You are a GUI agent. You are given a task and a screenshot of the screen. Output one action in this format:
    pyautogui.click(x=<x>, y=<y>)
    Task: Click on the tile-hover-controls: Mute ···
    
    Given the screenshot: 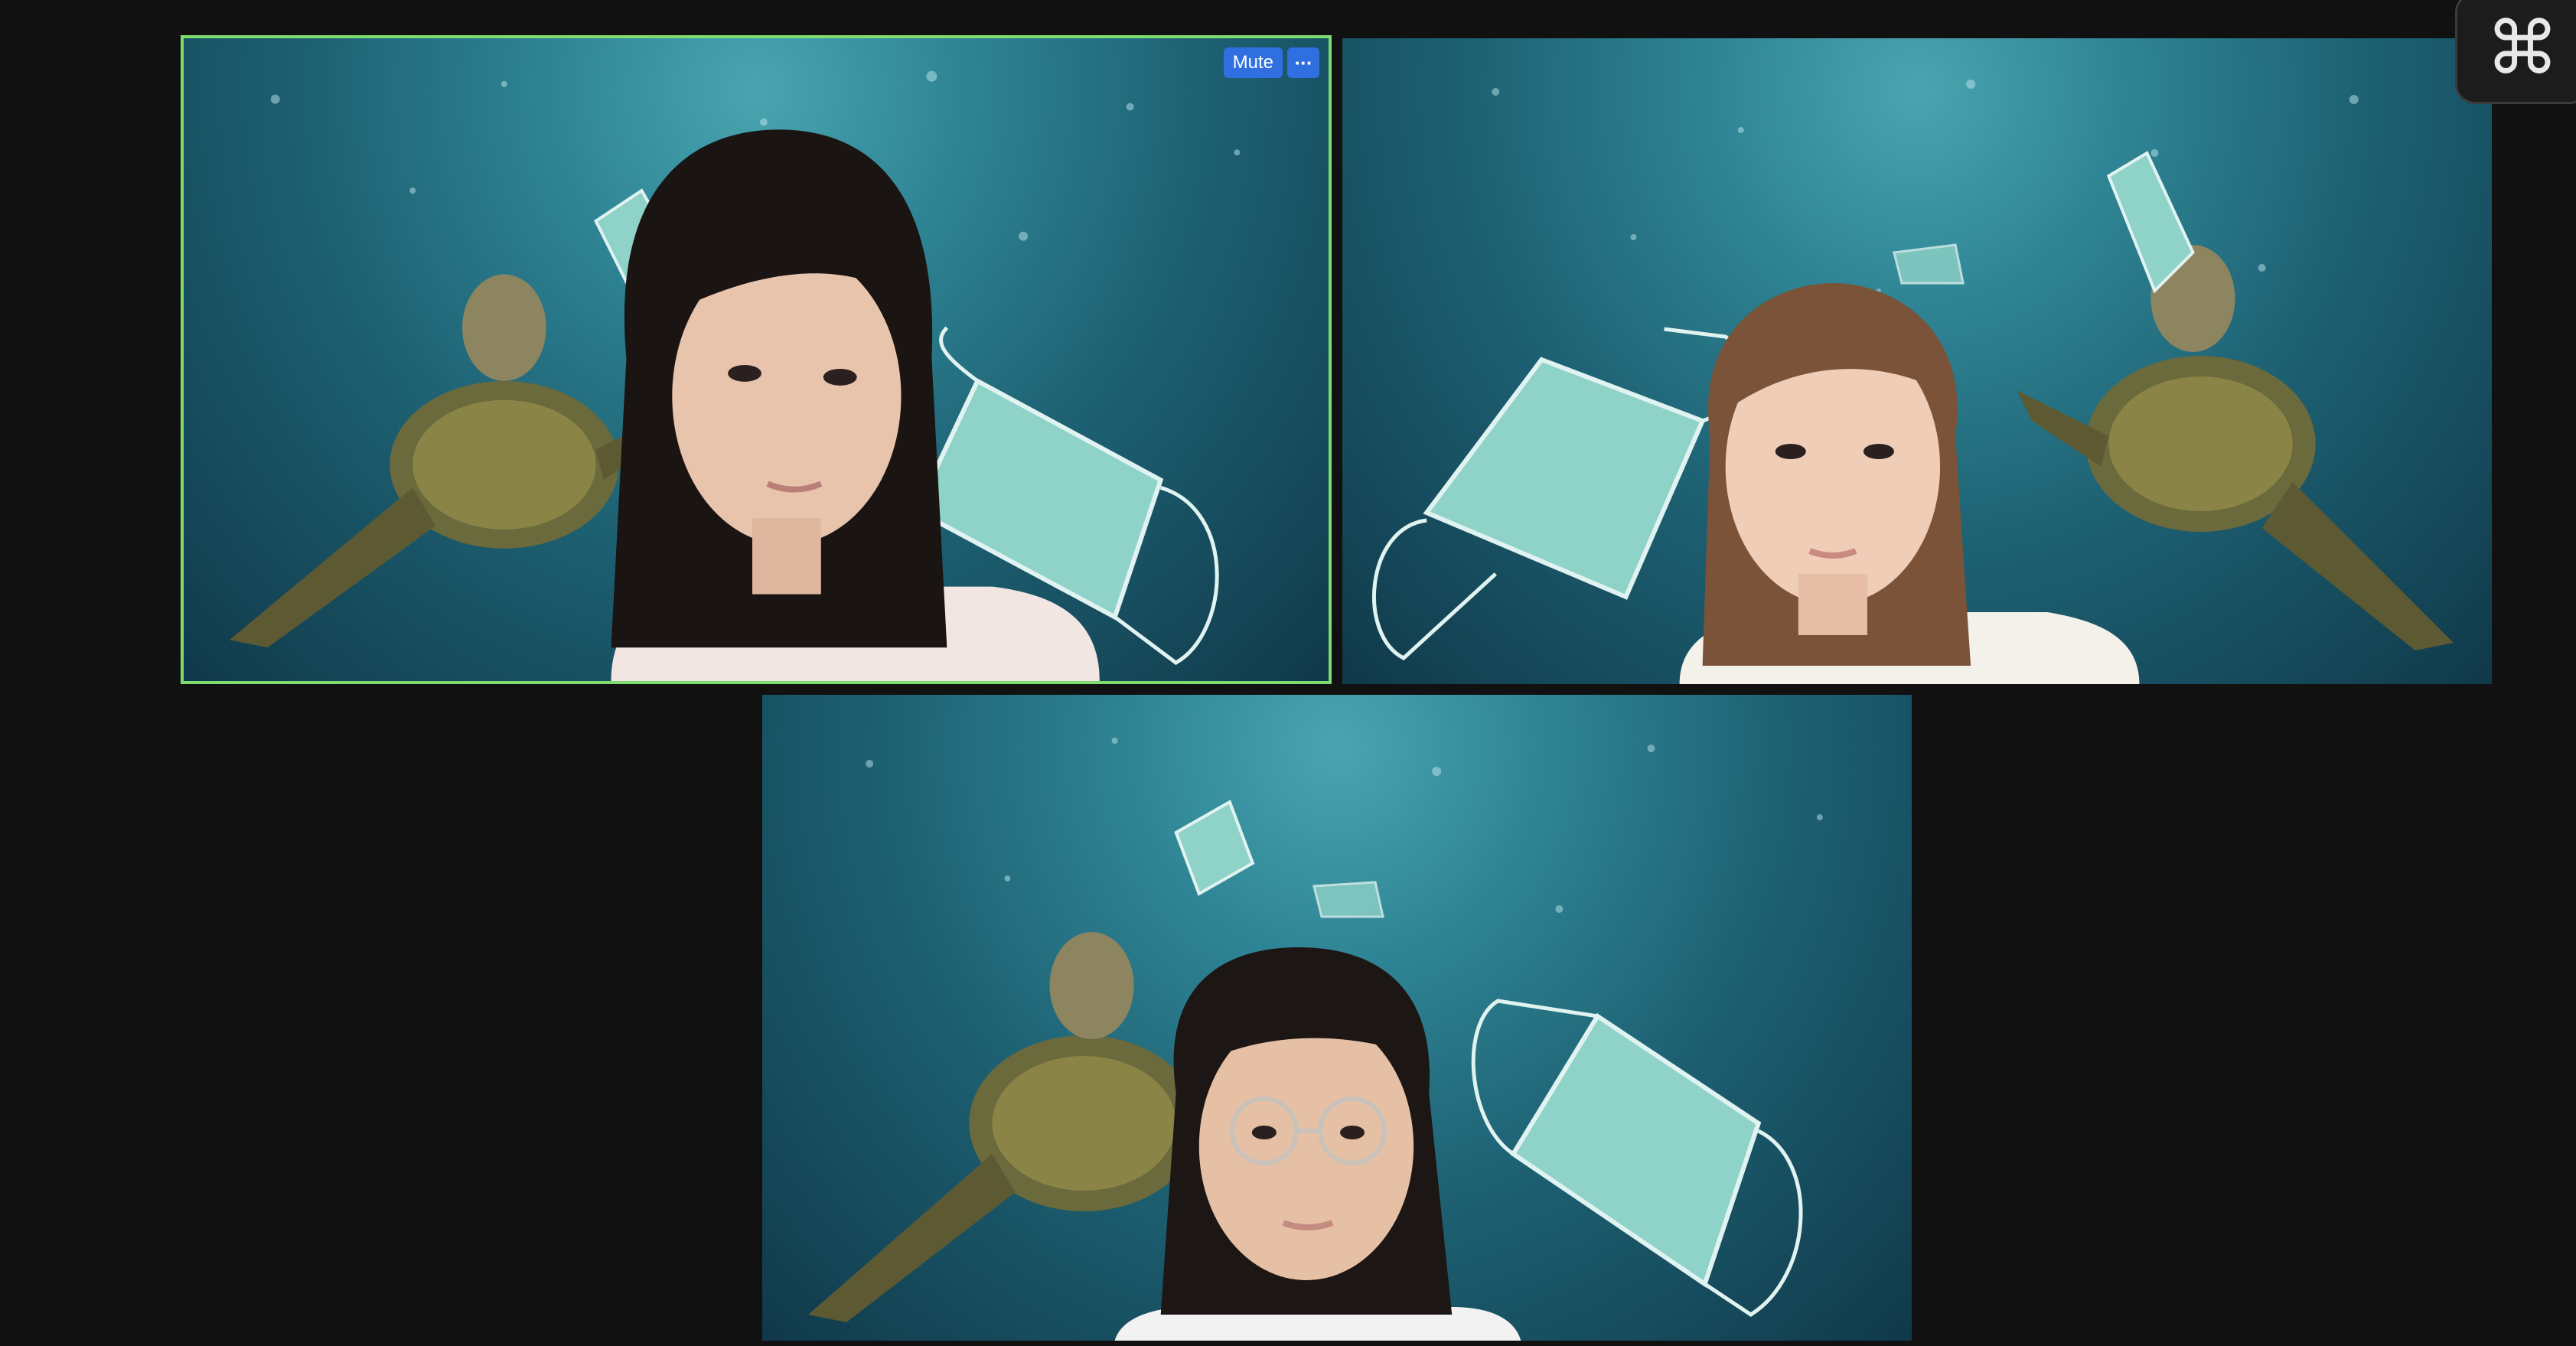 What is the action you would take?
    pyautogui.click(x=1271, y=62)
    